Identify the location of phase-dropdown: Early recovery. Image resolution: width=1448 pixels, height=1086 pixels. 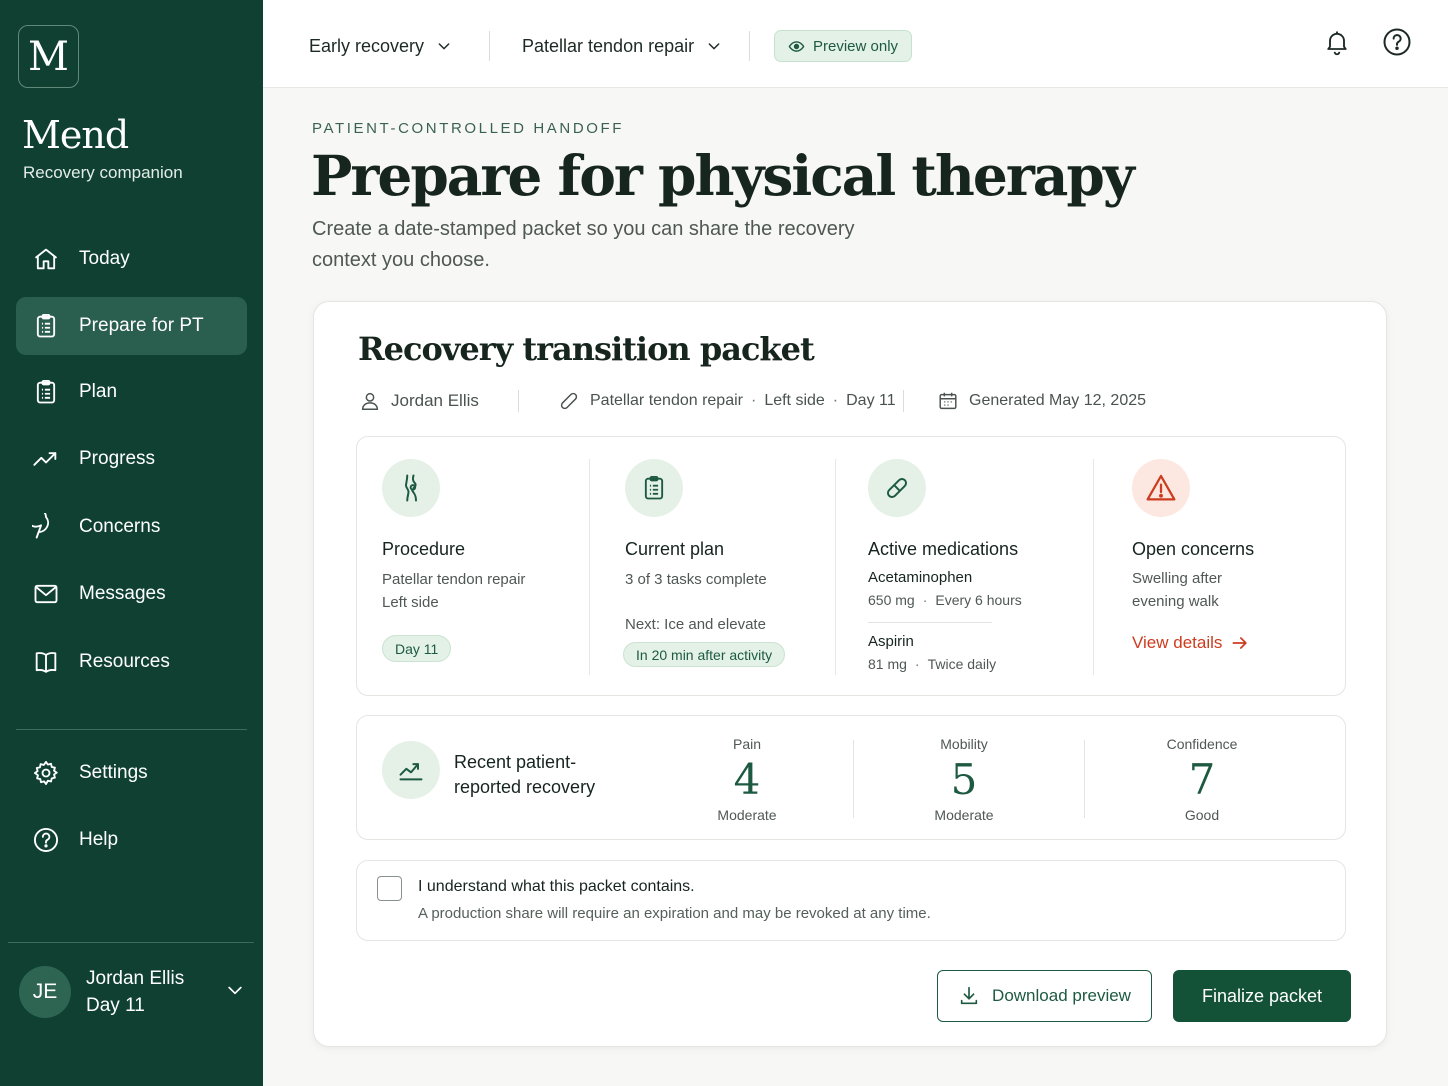
(380, 46).